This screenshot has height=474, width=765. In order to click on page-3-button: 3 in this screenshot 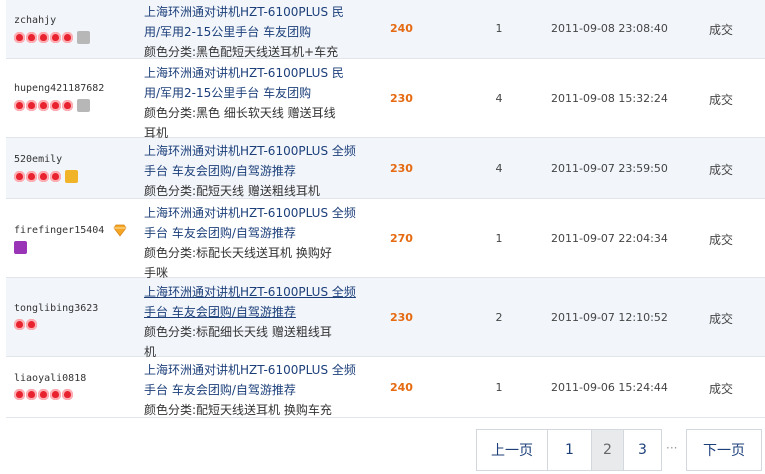, I will do `click(643, 450)`.